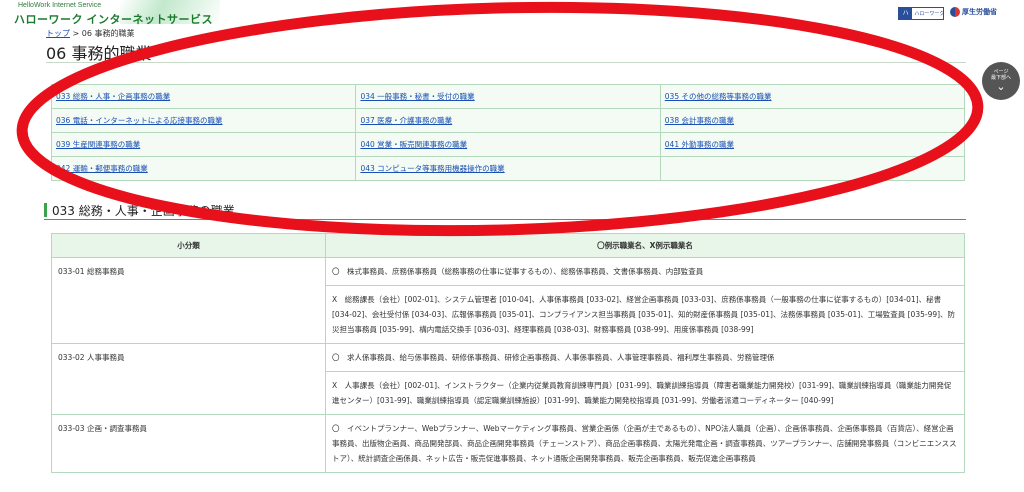  I want to click on breadcrumb: トップ > 06 事務的職業, so click(90, 33).